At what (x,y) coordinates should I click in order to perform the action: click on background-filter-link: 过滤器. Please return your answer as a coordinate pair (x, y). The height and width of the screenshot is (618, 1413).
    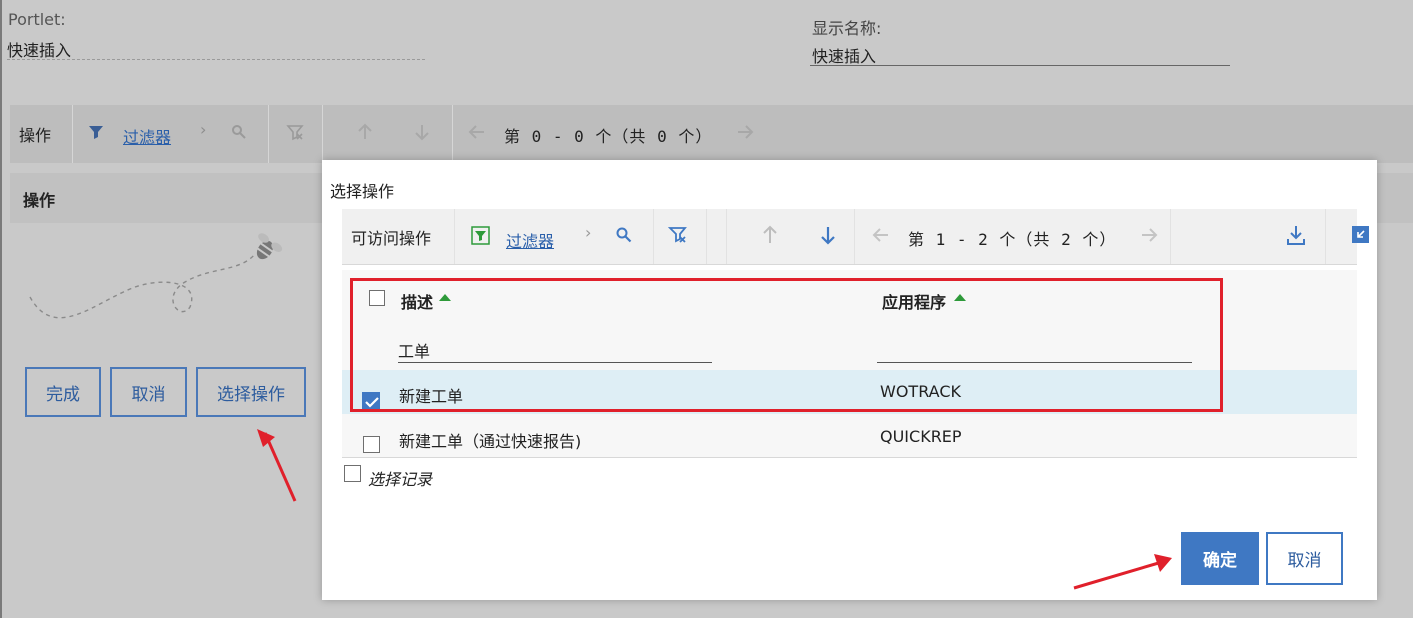
    Looking at the image, I should click on (147, 136).